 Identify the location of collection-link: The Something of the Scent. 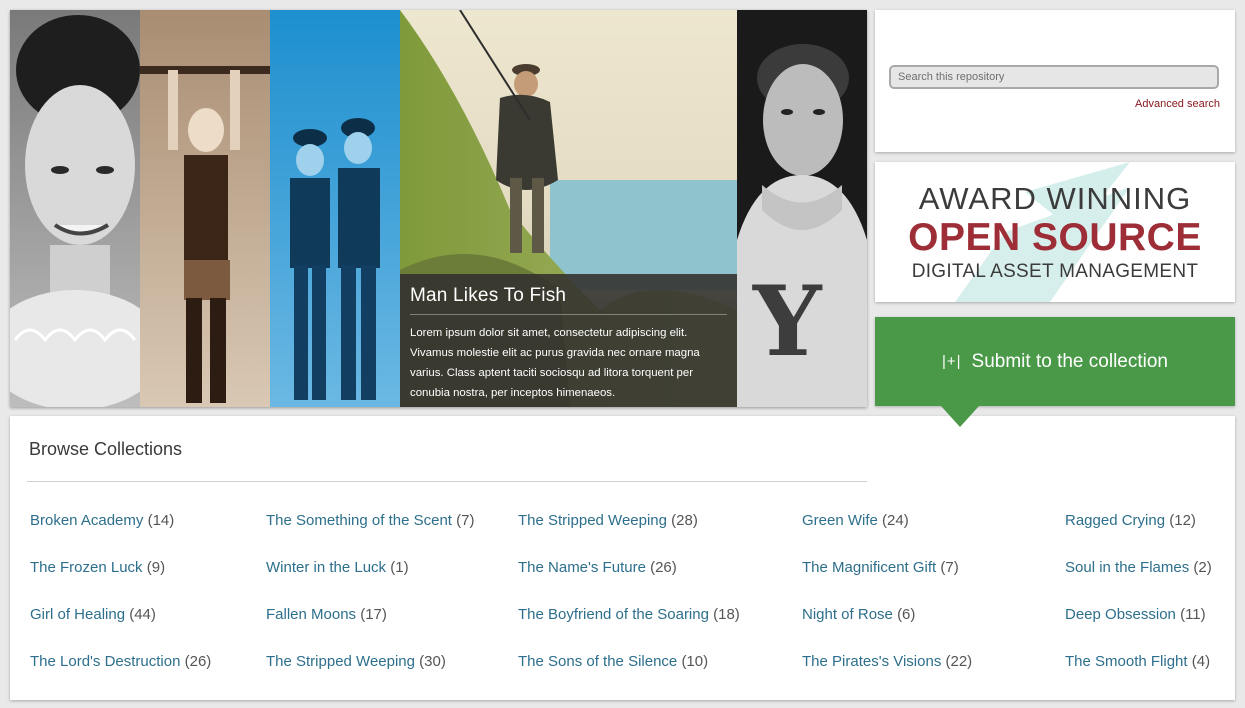
(359, 520).